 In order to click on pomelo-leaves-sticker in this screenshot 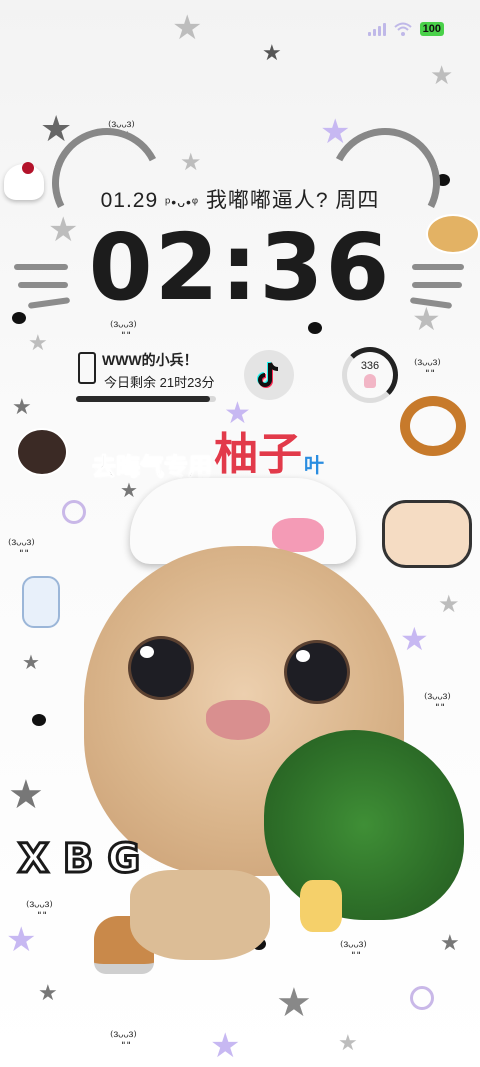, I will do `click(364, 825)`.